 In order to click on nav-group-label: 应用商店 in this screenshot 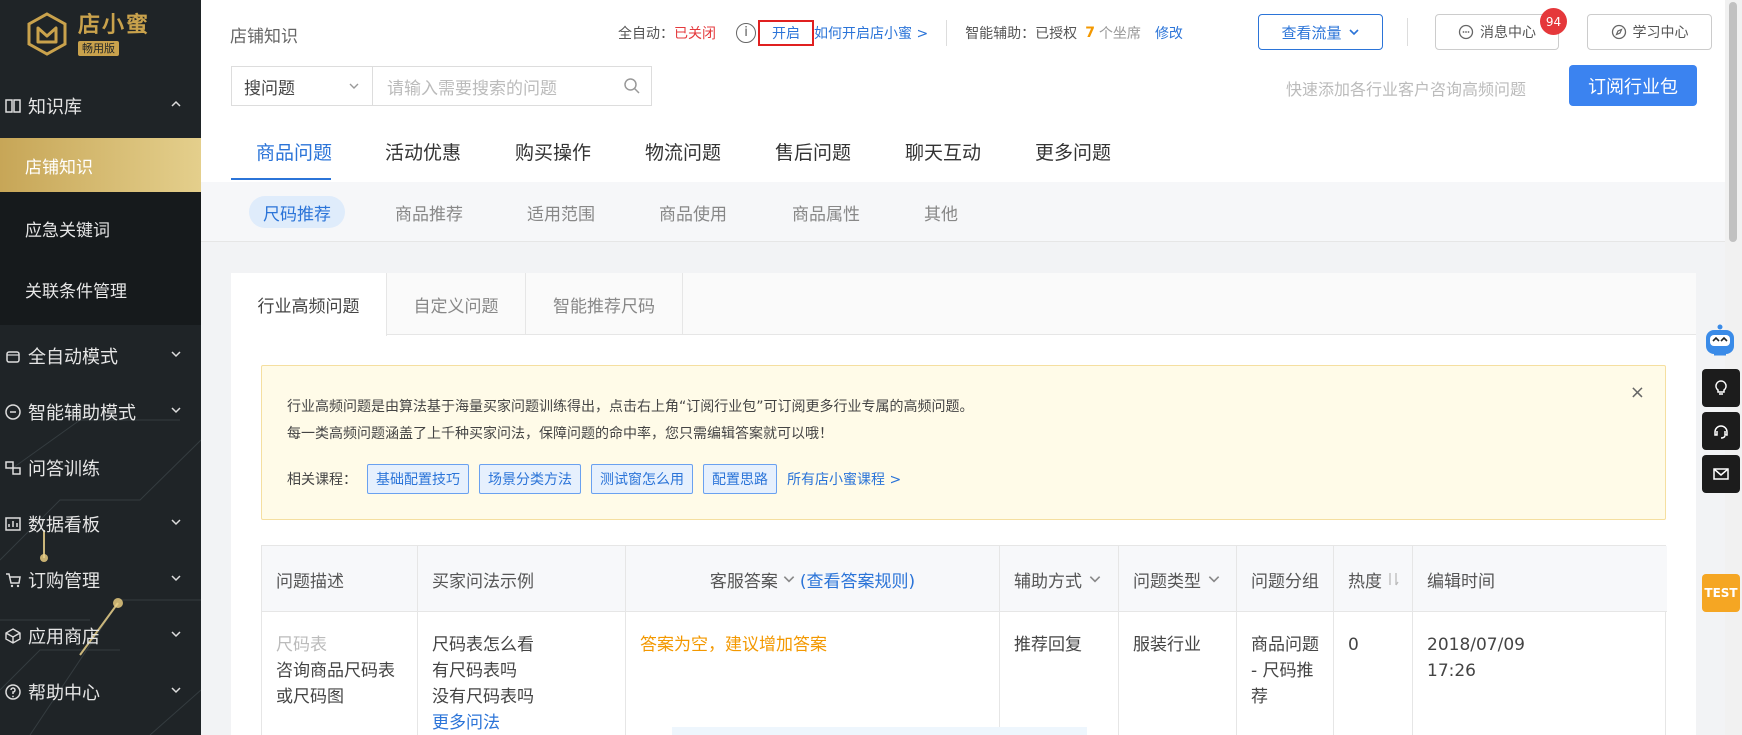, I will do `click(64, 637)`.